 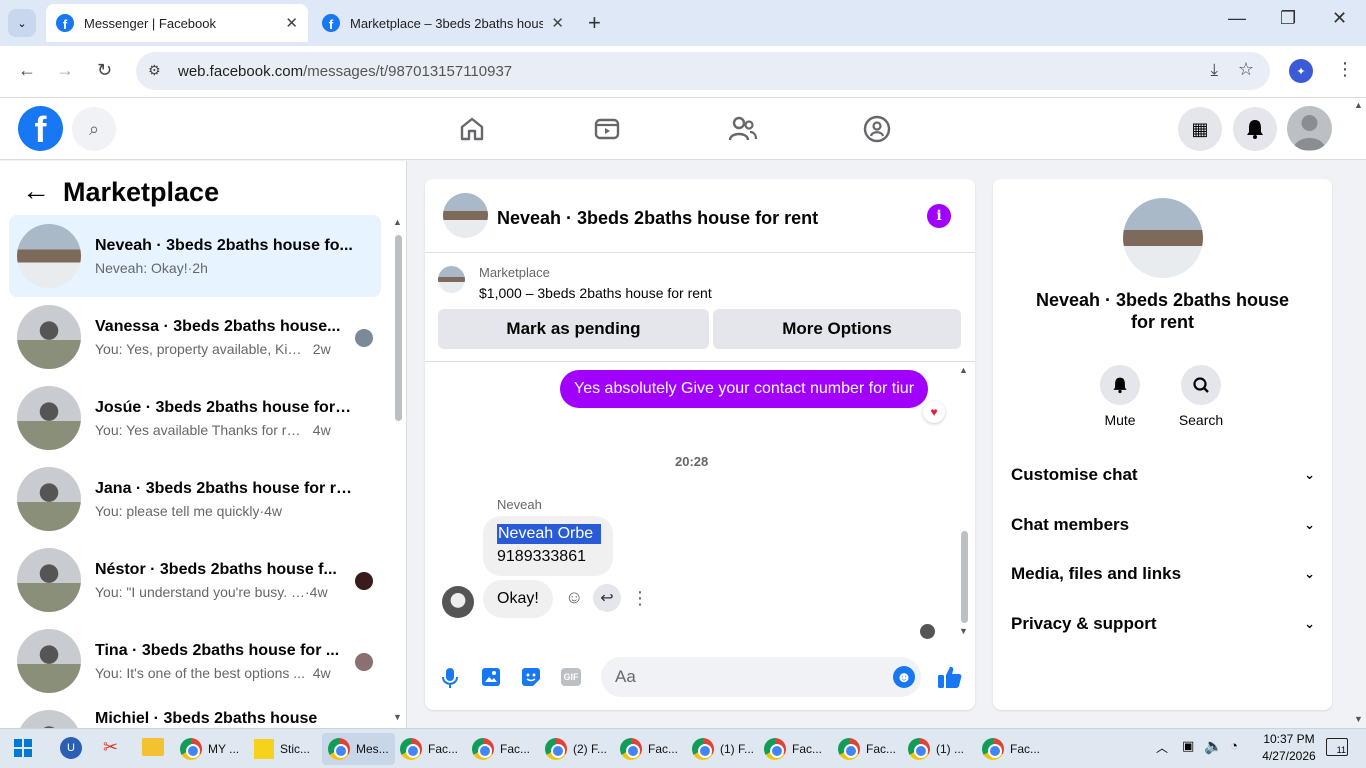 I want to click on chat-scrollbar, so click(x=964, y=577).